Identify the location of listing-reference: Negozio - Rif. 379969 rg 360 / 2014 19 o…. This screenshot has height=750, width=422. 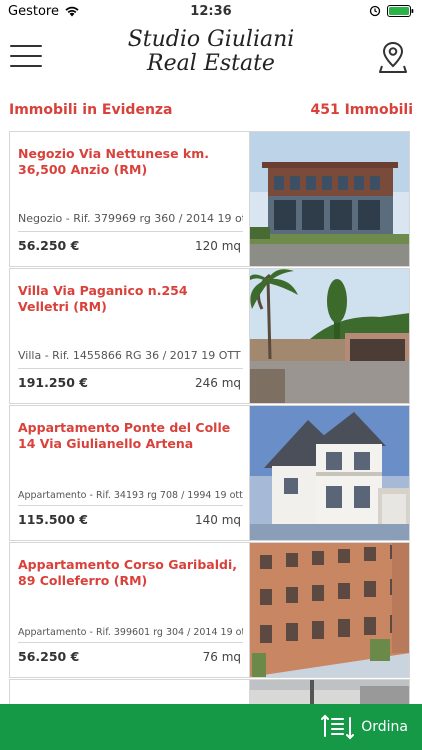
(130, 218).